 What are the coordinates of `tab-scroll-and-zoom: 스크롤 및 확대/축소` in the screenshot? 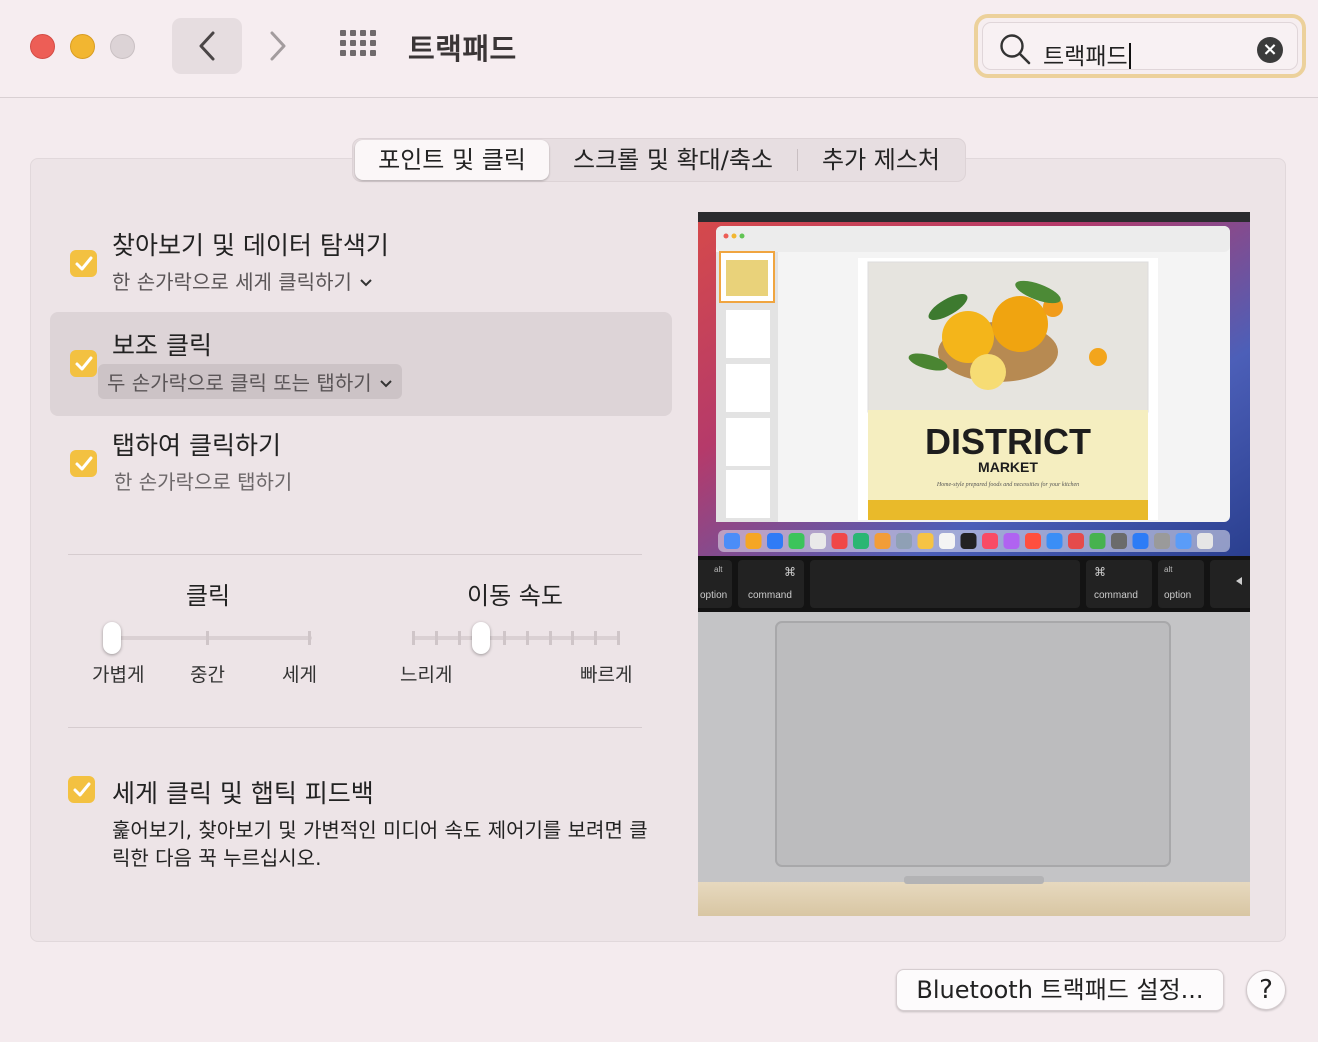 It's located at (673, 160).